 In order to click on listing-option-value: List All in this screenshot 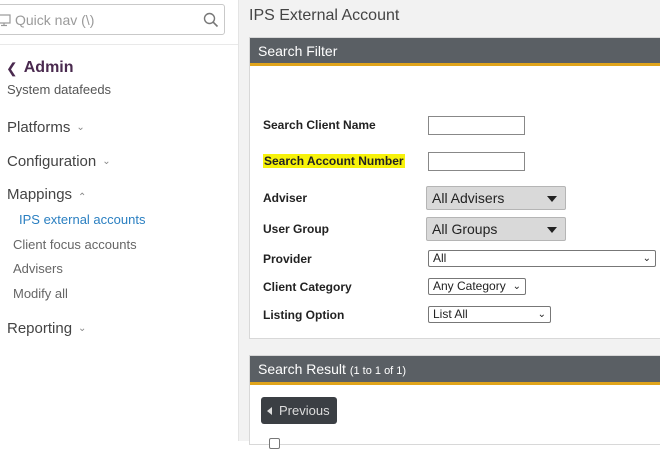, I will do `click(450, 314)`.